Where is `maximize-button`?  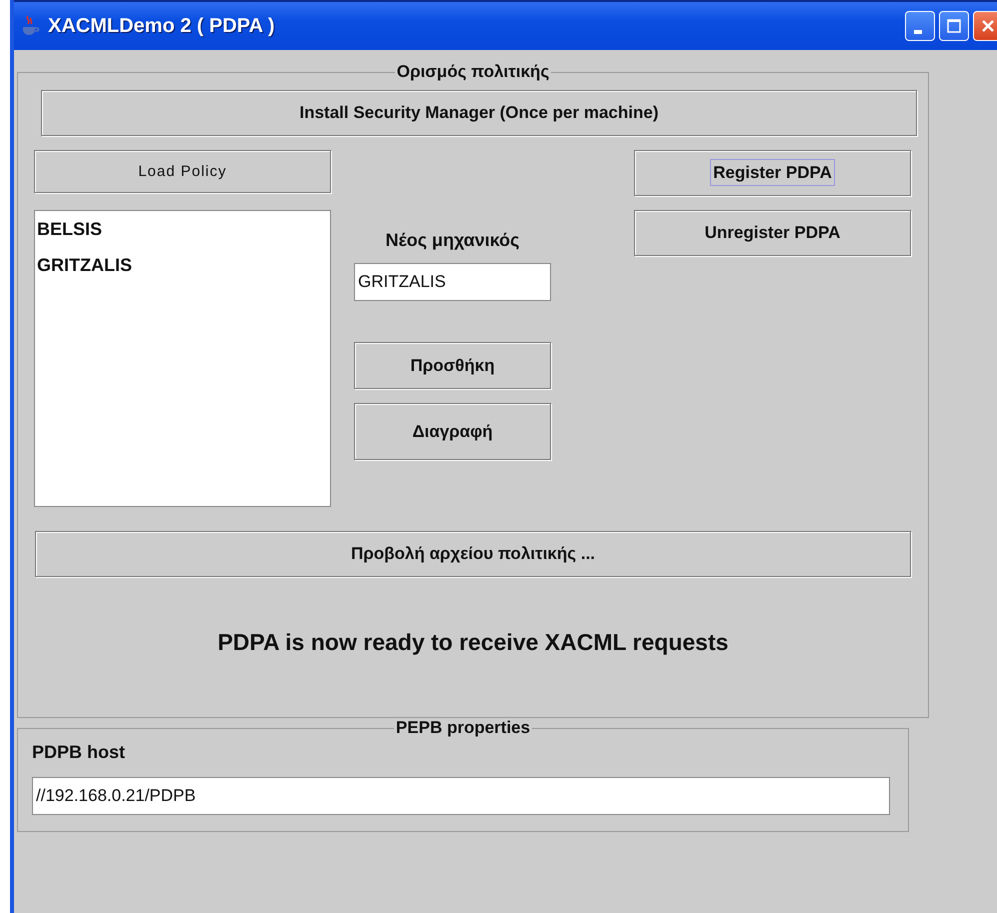
maximize-button is located at coordinates (954, 26).